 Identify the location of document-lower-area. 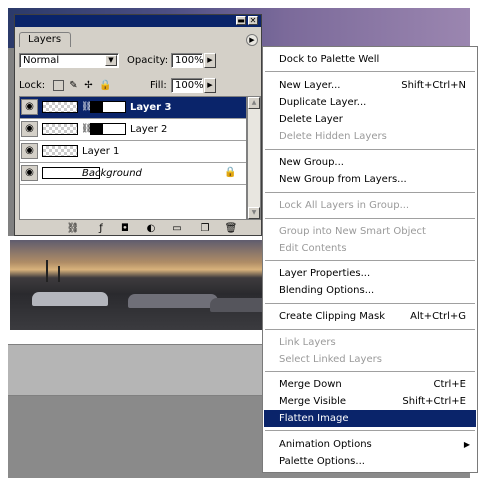
(139, 370).